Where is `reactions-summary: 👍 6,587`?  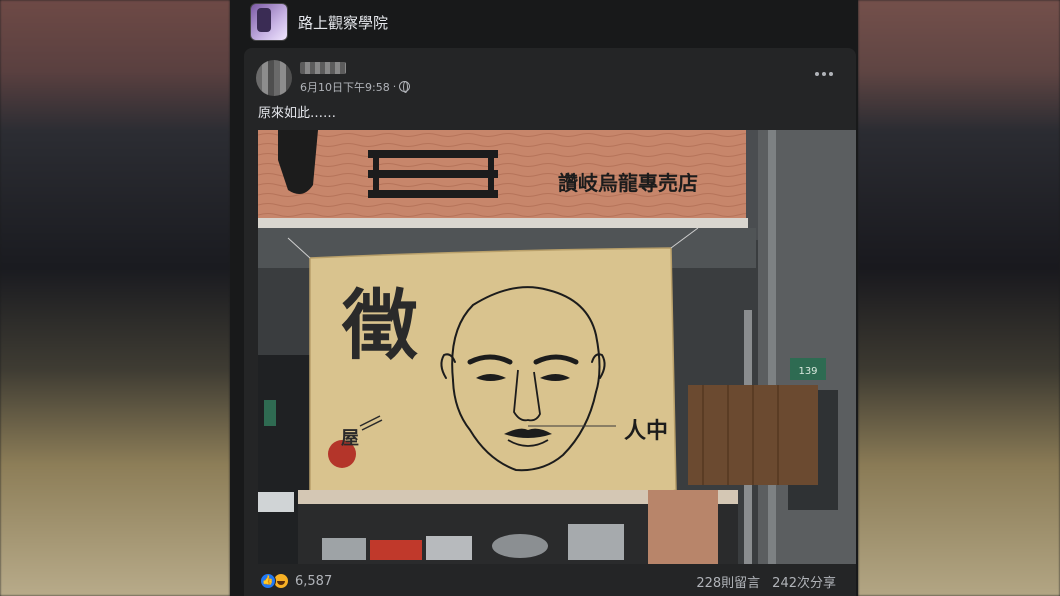
reactions-summary: 👍 6,587 is located at coordinates (296, 581).